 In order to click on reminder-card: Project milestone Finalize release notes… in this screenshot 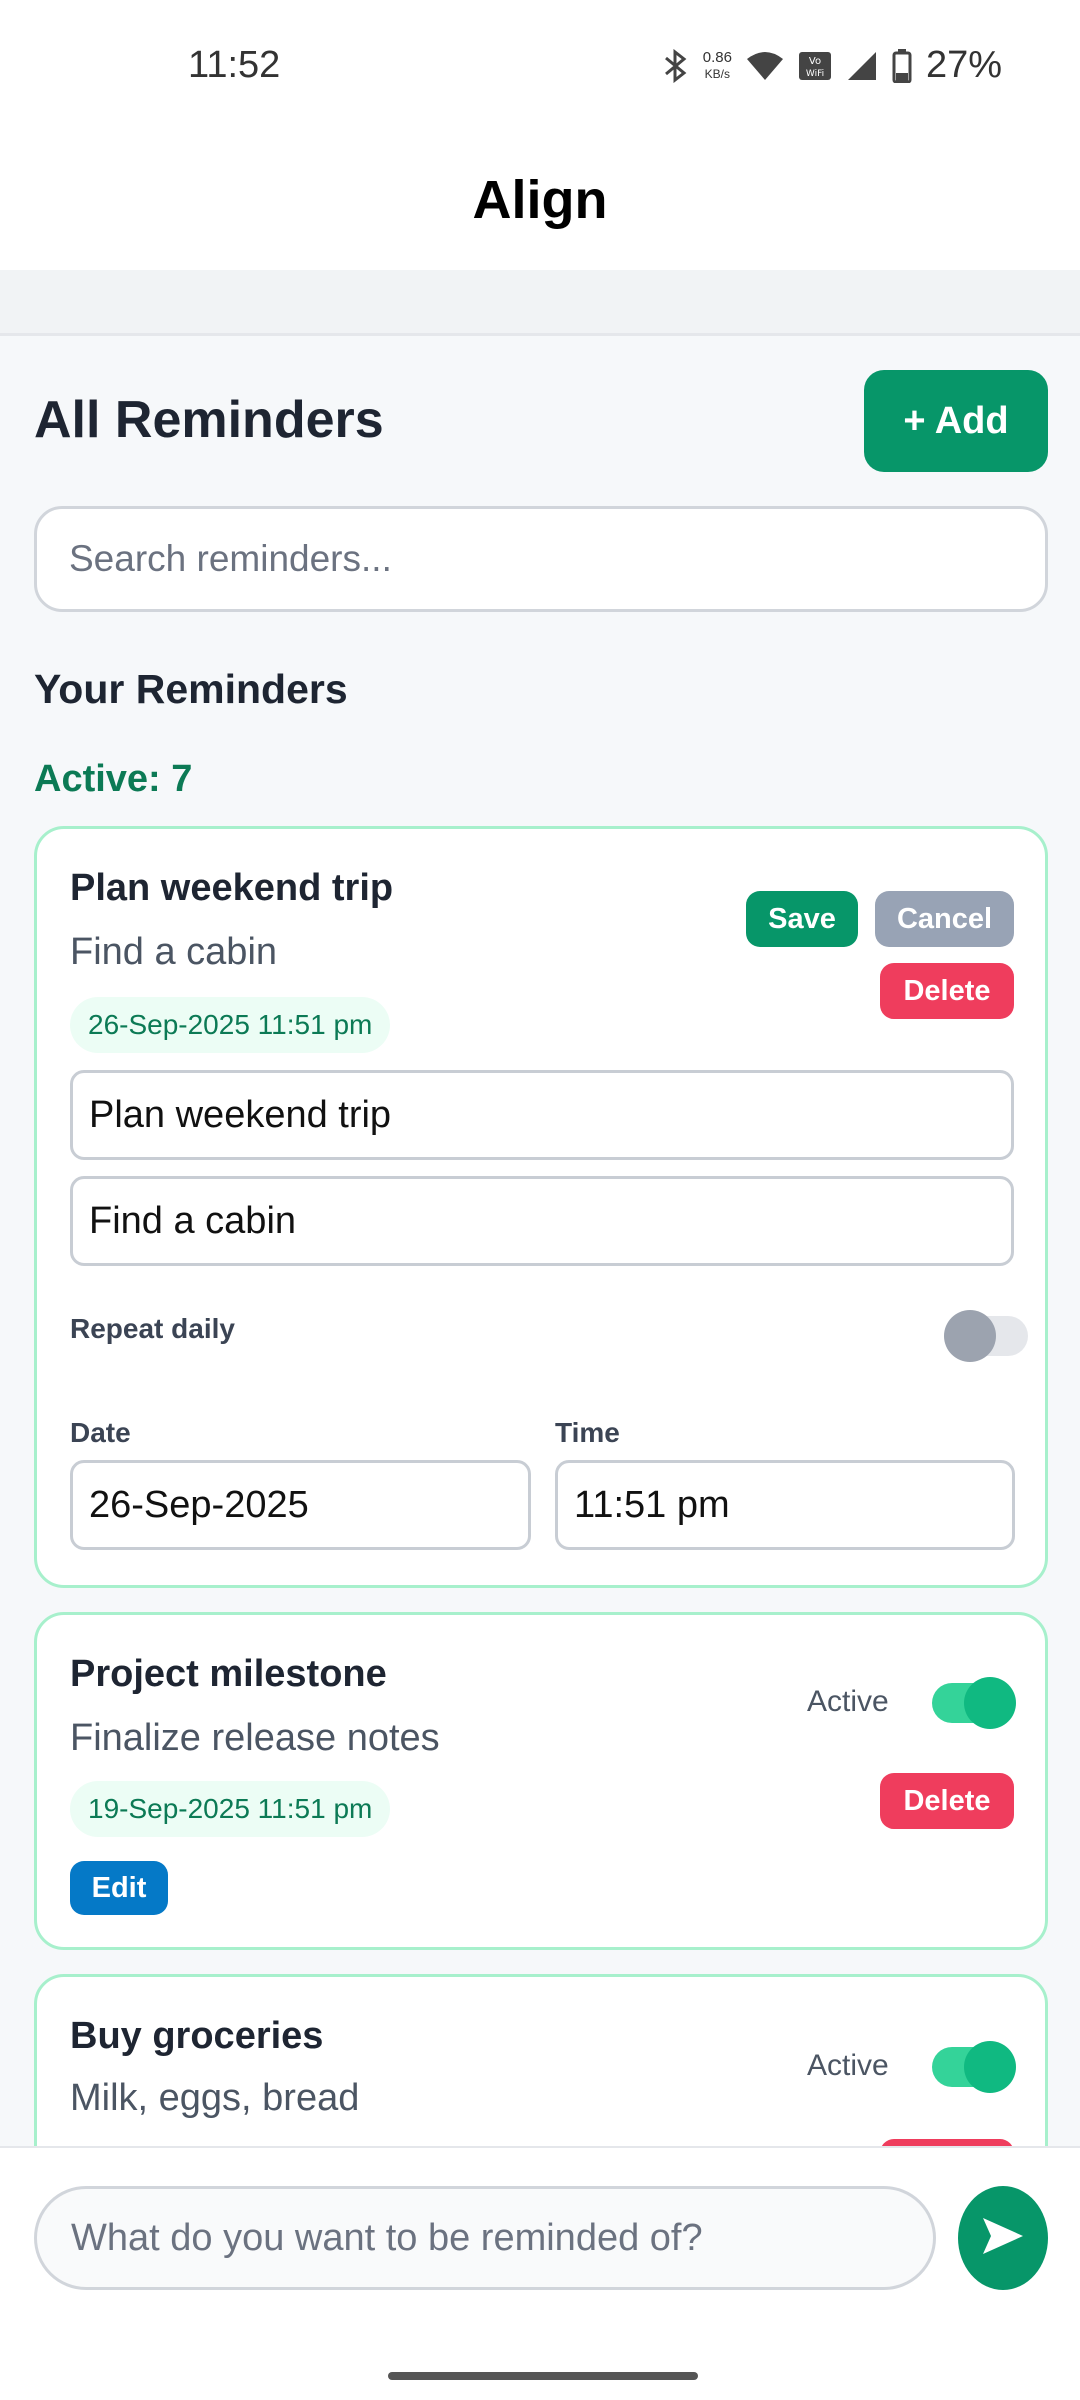, I will do `click(541, 1781)`.